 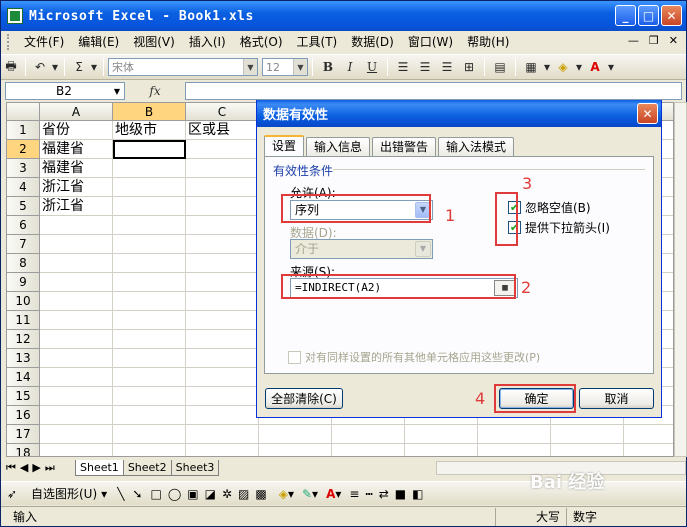 I want to click on cell-b8, so click(x=149, y=263).